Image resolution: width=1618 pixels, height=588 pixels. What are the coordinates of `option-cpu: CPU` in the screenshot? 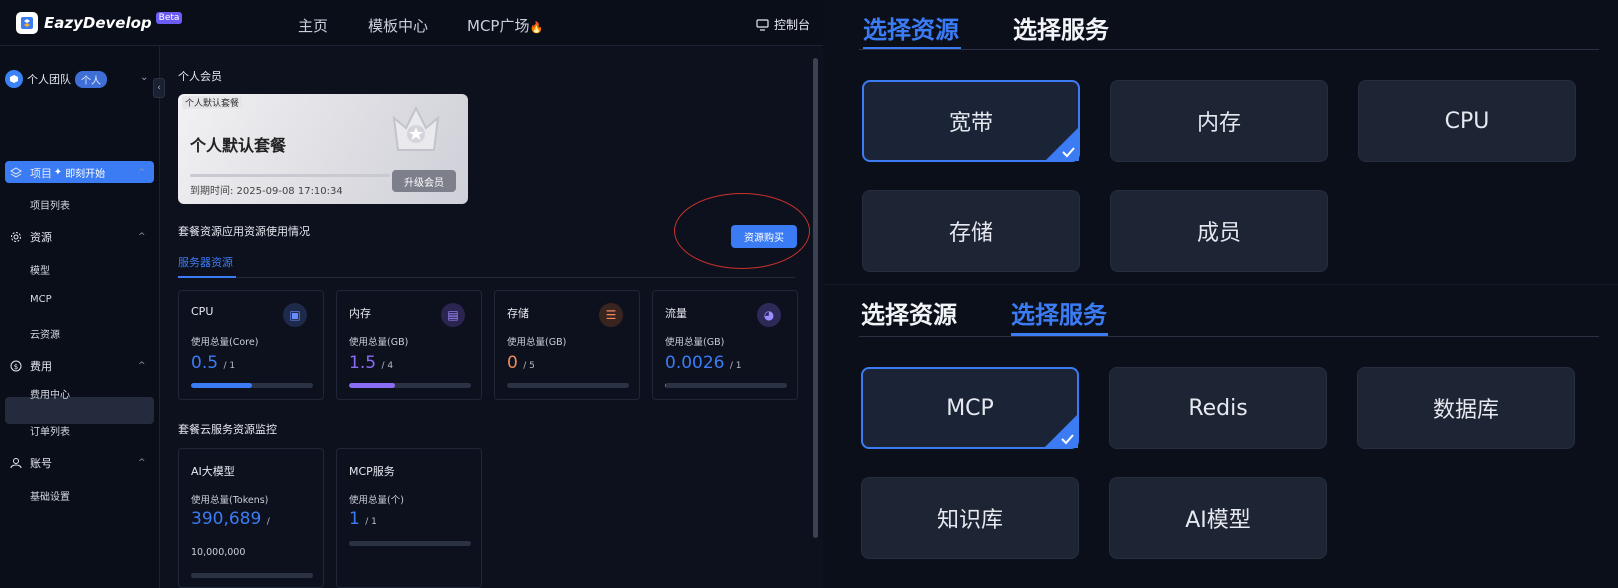 It's located at (1467, 121).